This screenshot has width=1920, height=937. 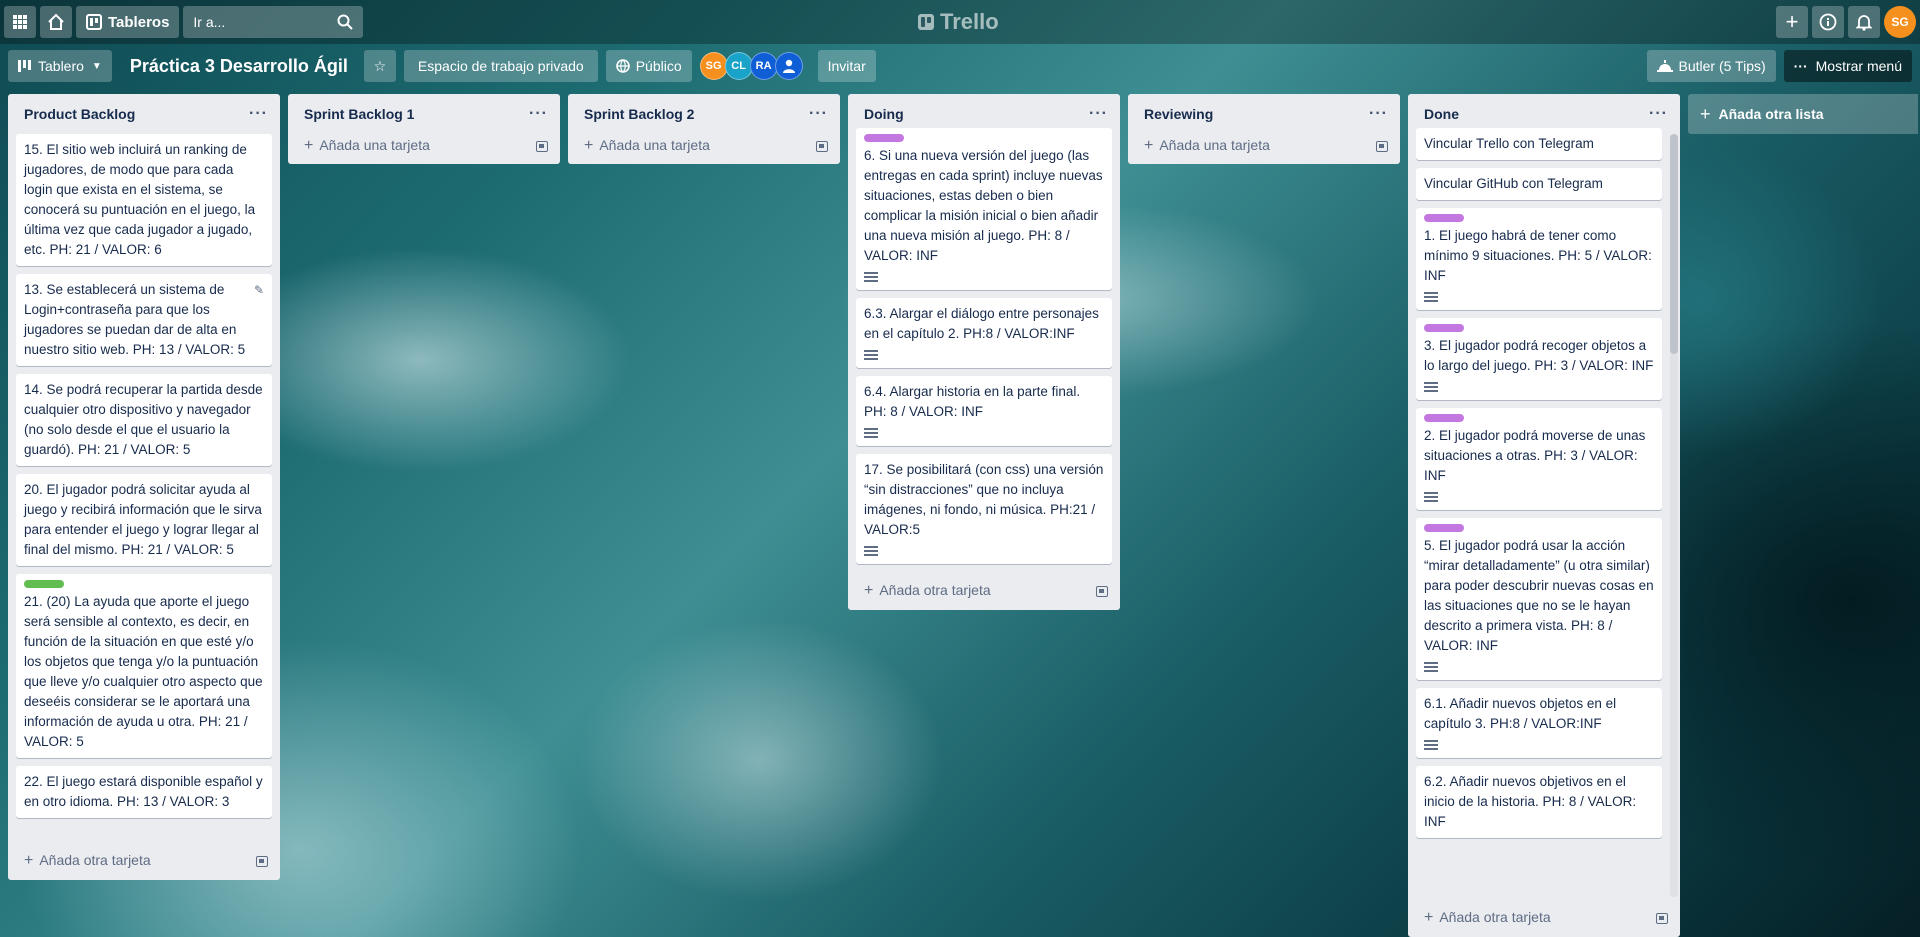 I want to click on list-title: Doing, so click(x=884, y=114).